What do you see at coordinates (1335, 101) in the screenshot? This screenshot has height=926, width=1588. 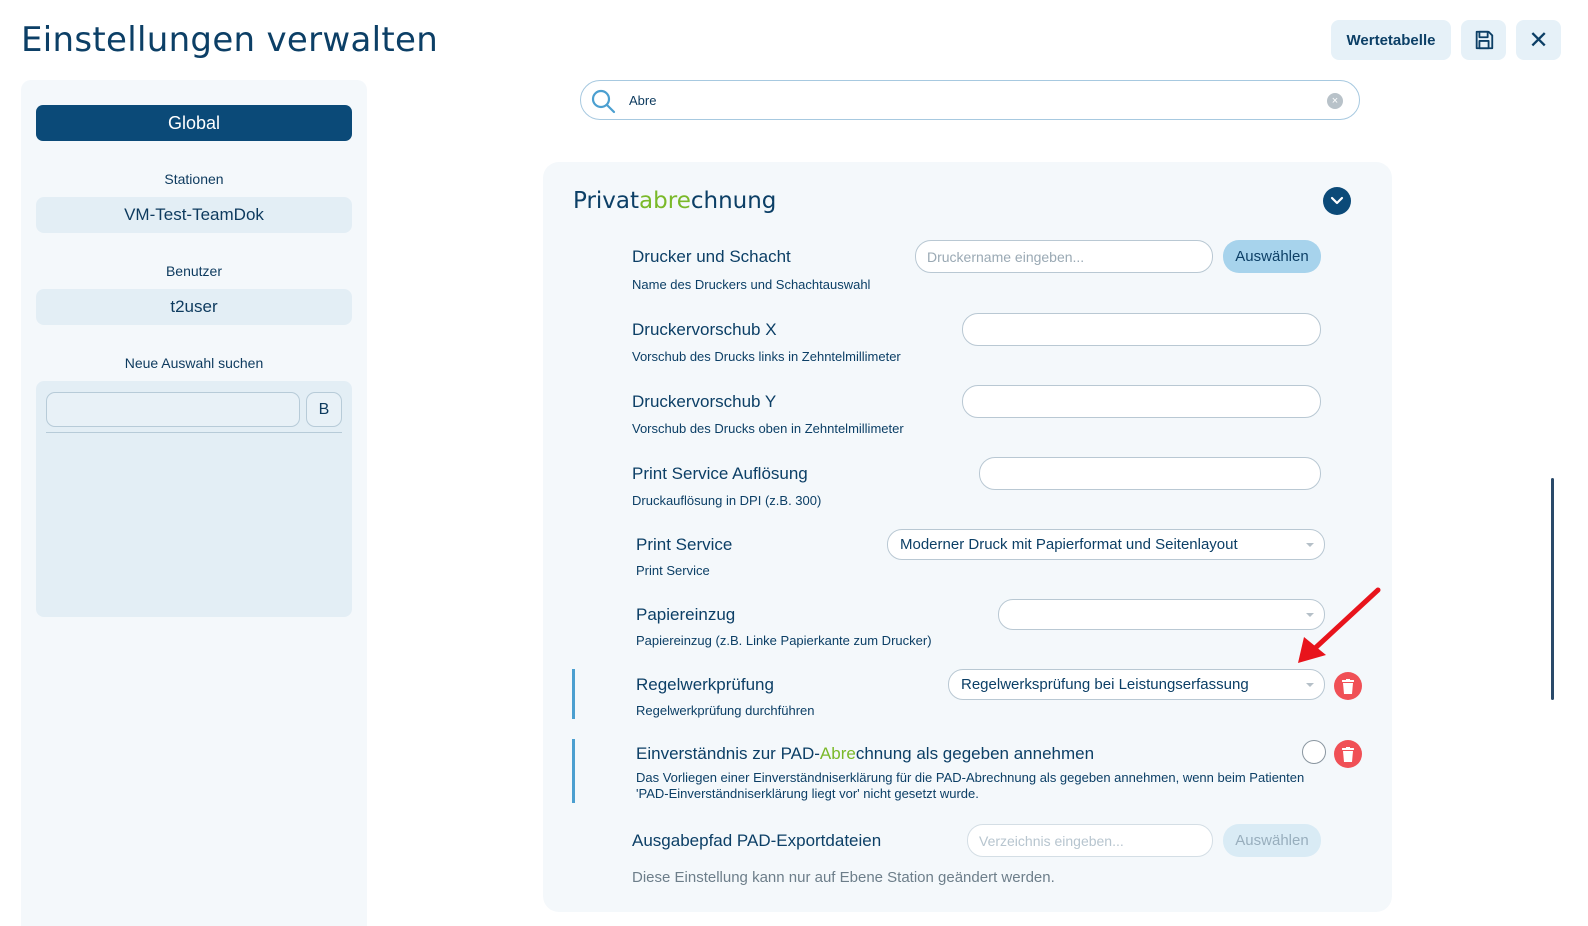 I see `clear-search-icon: ×` at bounding box center [1335, 101].